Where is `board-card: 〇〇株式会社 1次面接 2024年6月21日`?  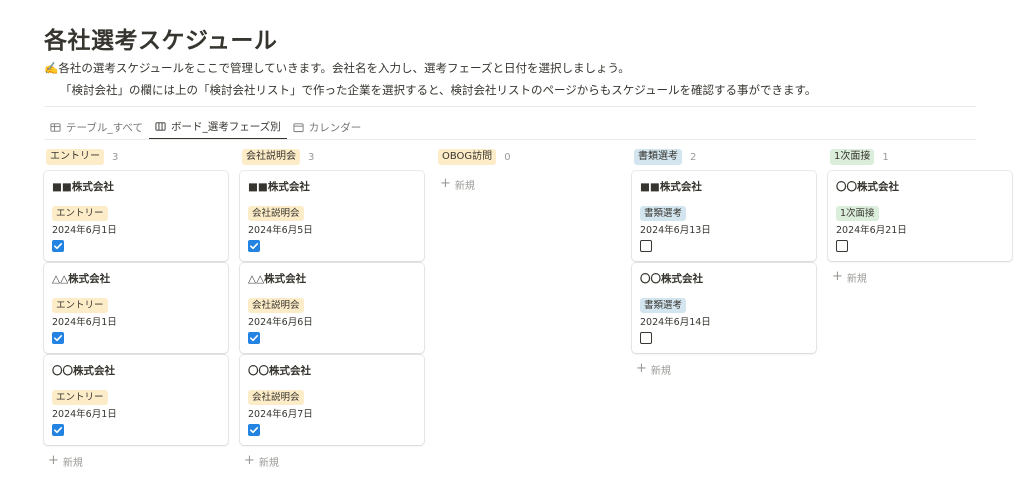
board-card: 〇〇株式会社 1次面接 2024年6月21日 is located at coordinates (920, 216).